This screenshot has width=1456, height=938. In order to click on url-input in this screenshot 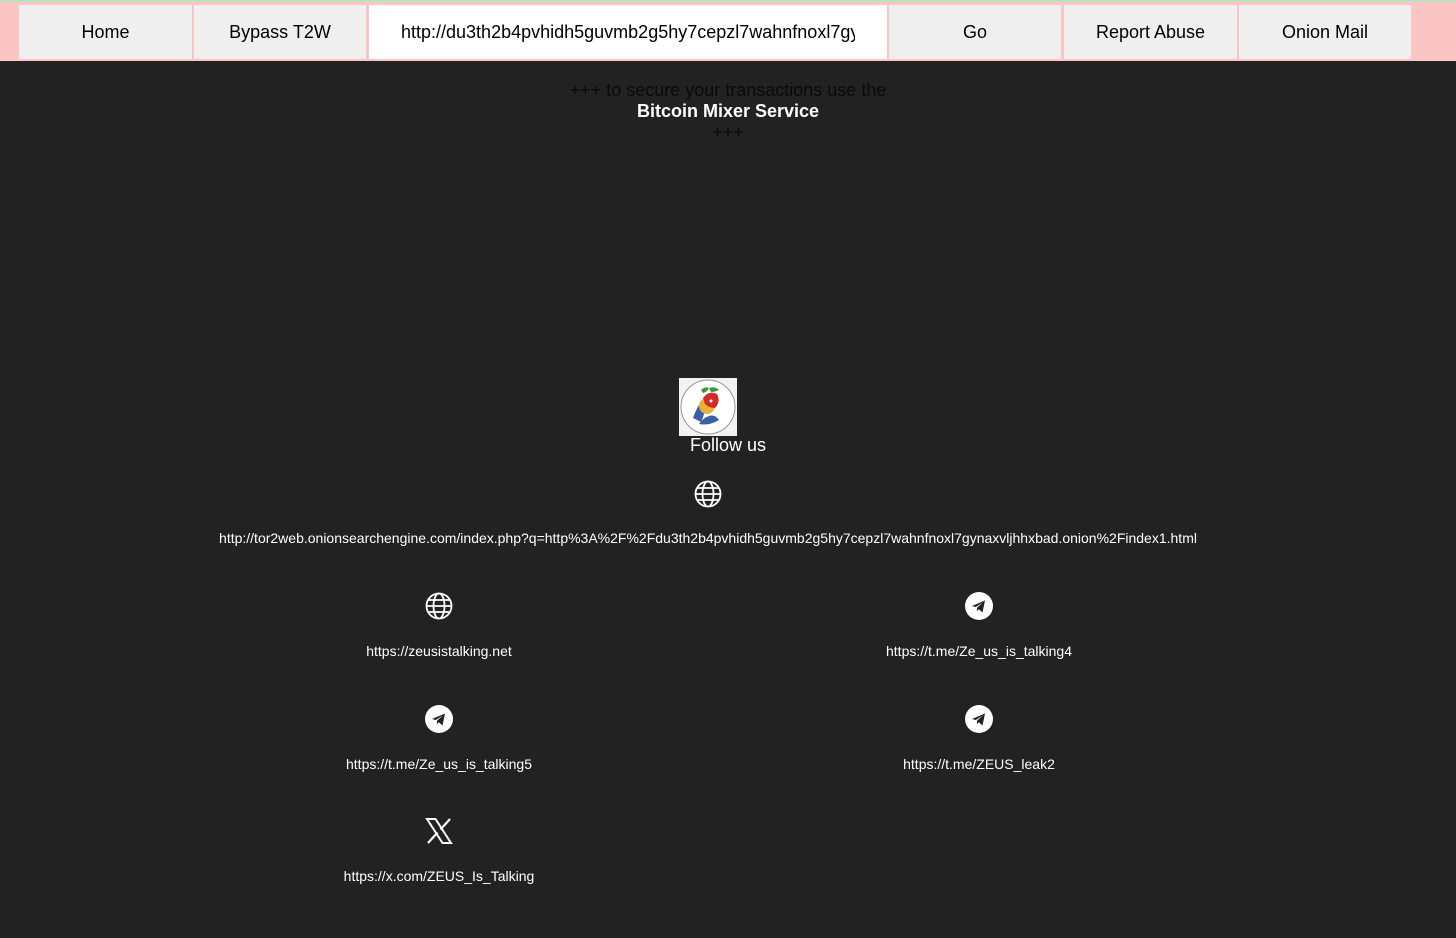, I will do `click(628, 32)`.